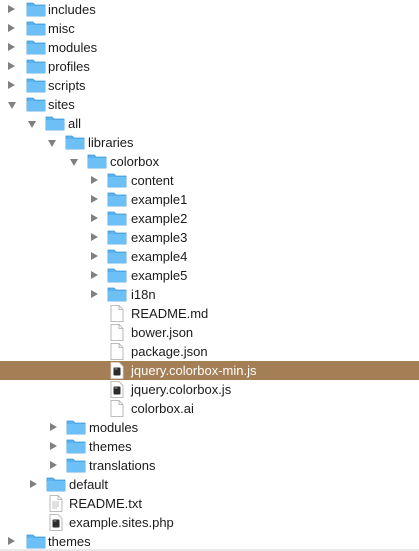  What do you see at coordinates (75, 123) in the screenshot?
I see `tree-label: all` at bounding box center [75, 123].